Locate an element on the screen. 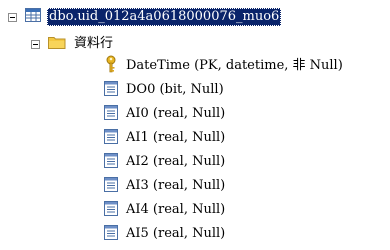  folder-icon is located at coordinates (57, 44).